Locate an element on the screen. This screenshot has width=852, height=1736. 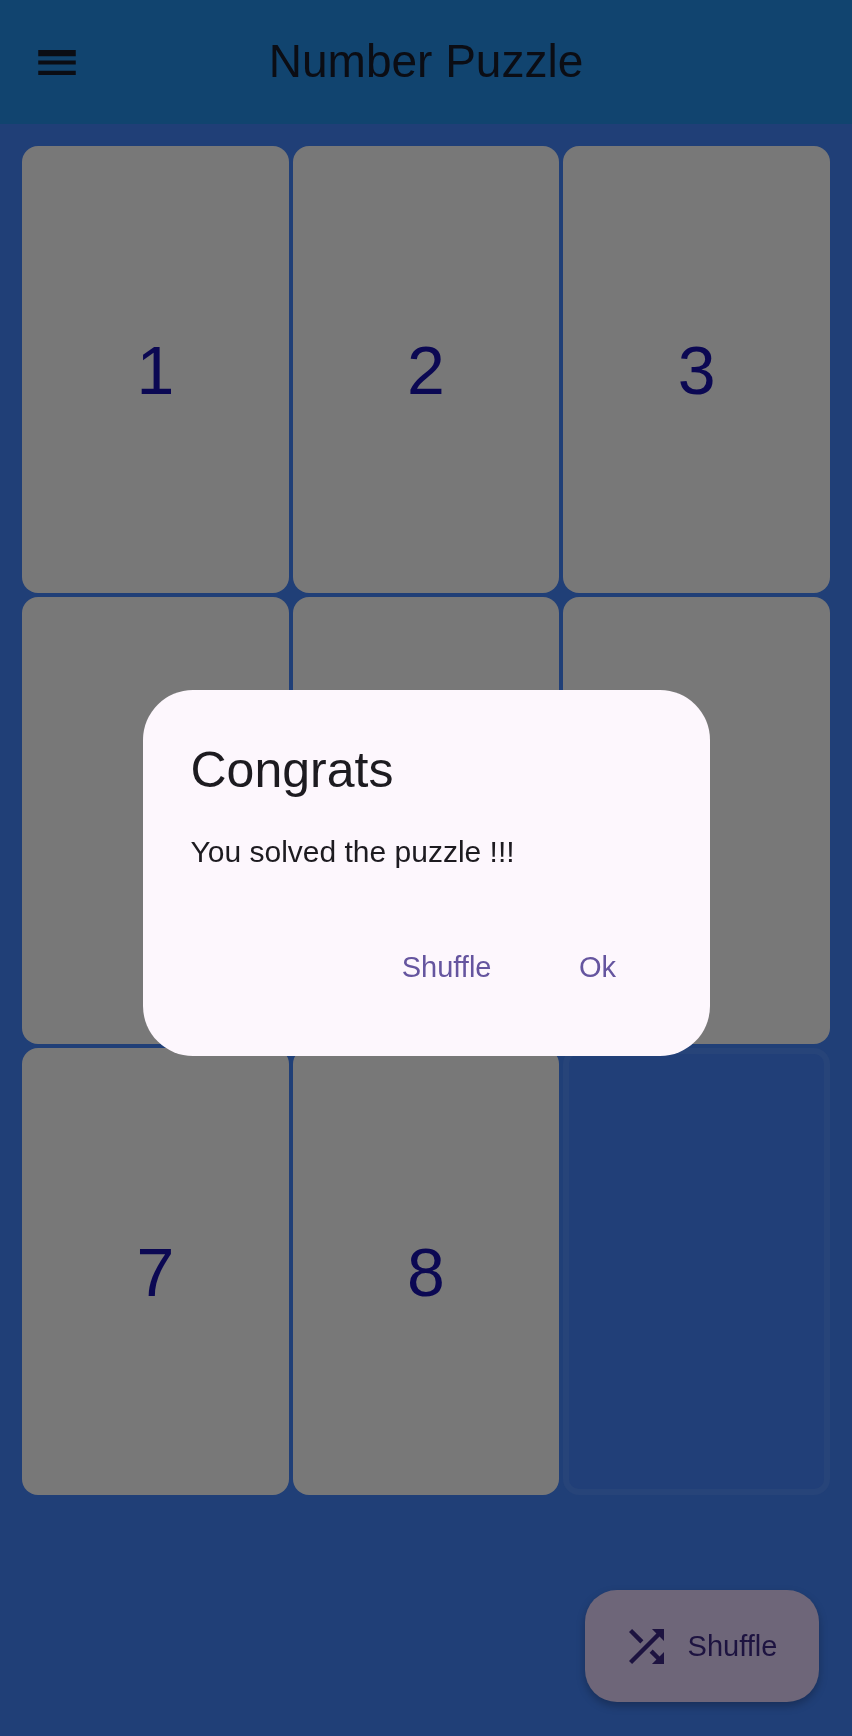
dialog-message: You solved the puzzle !!! is located at coordinates (352, 851).